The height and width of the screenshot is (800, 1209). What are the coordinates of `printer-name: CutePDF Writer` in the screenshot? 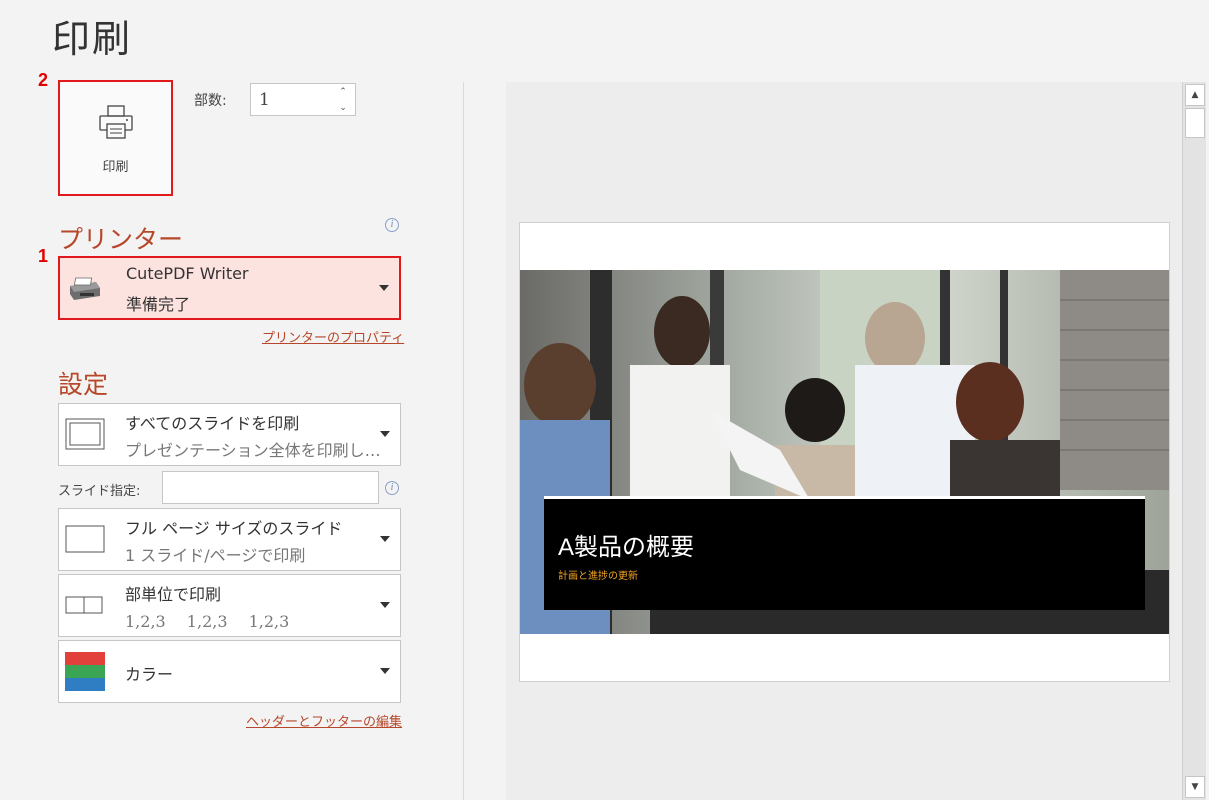 It's located at (187, 273).